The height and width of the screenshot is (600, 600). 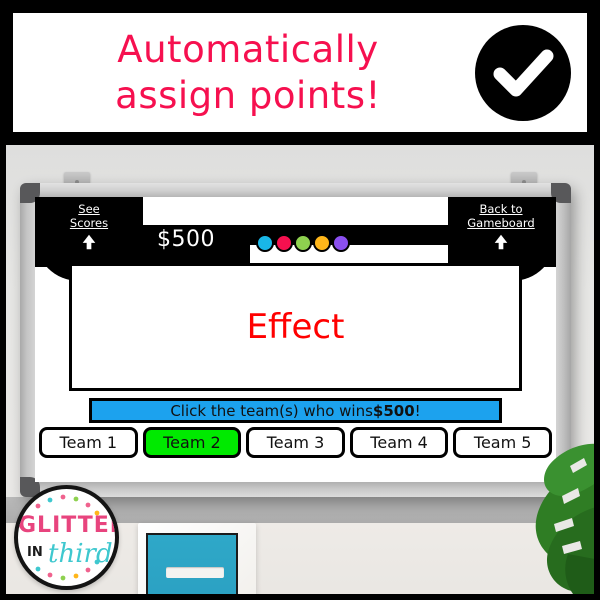 I want to click on instruction-bar: Click the team(s) who wins $500!, so click(x=295, y=410).